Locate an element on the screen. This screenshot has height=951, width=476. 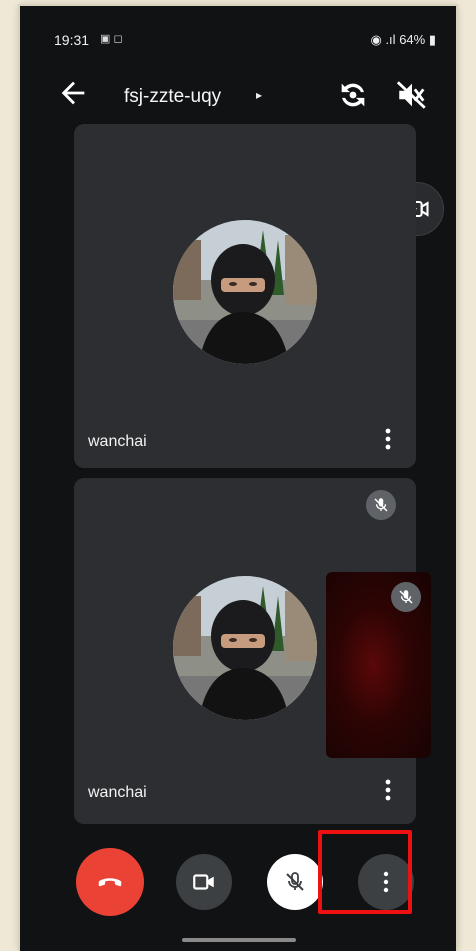
self-muted-badge is located at coordinates (406, 597).